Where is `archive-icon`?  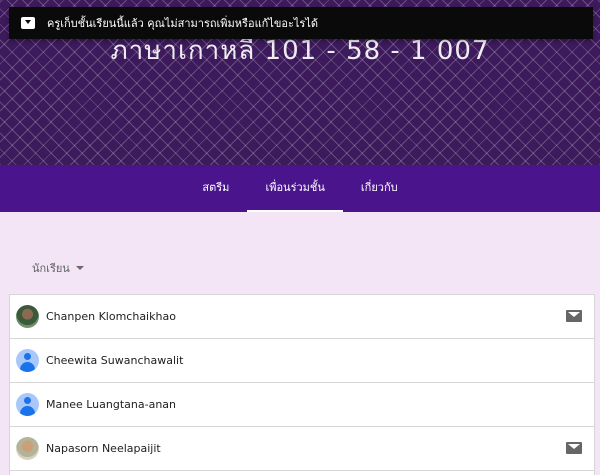 archive-icon is located at coordinates (28, 23).